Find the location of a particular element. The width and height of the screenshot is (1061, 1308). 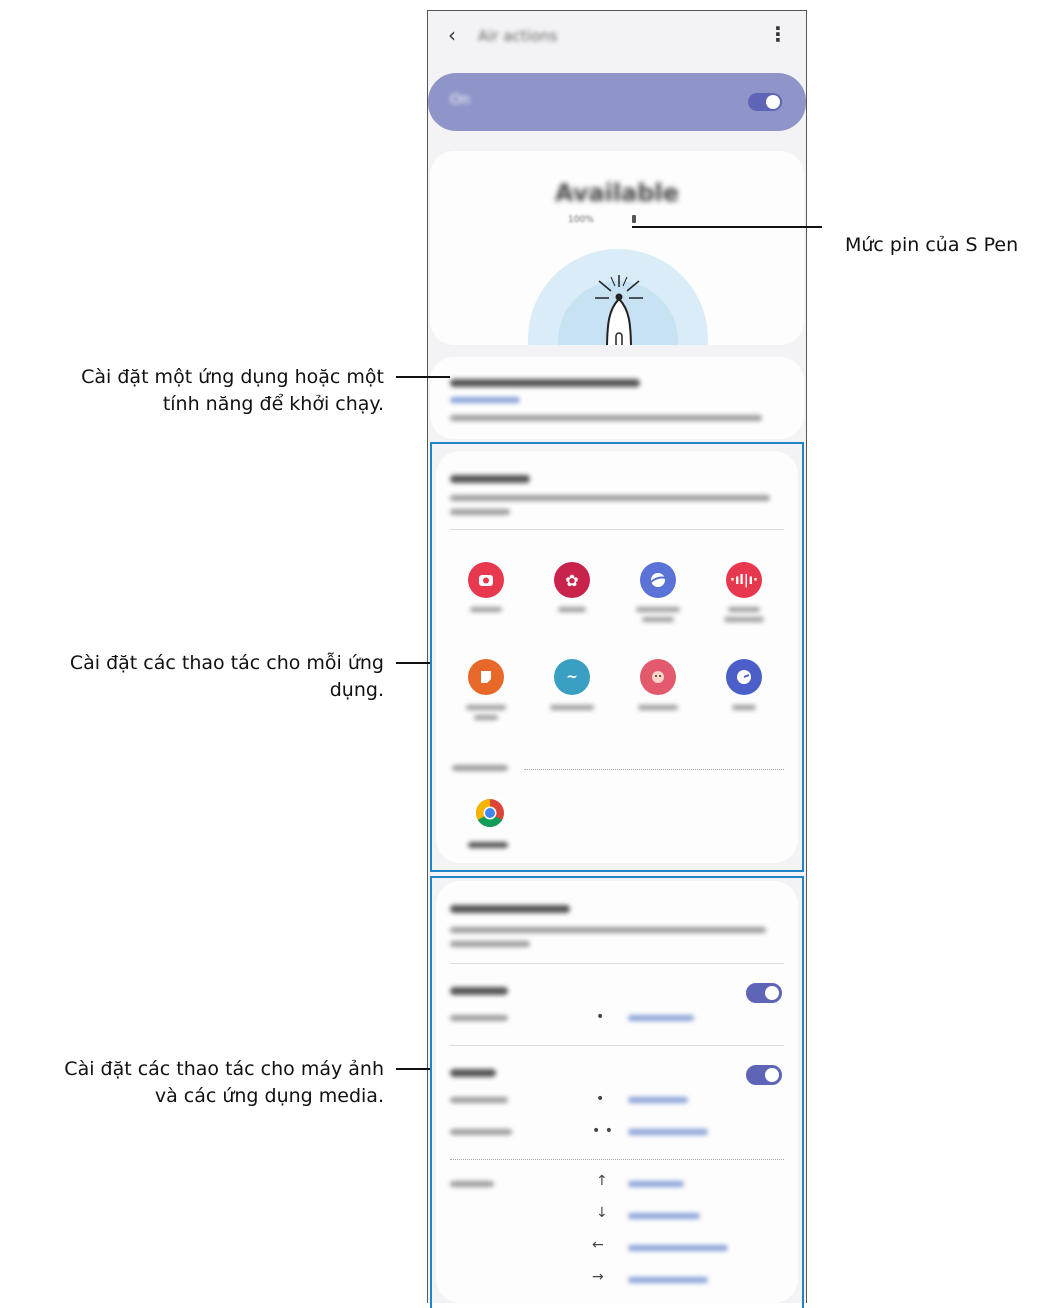

camera-leader-line is located at coordinates (413, 1069).